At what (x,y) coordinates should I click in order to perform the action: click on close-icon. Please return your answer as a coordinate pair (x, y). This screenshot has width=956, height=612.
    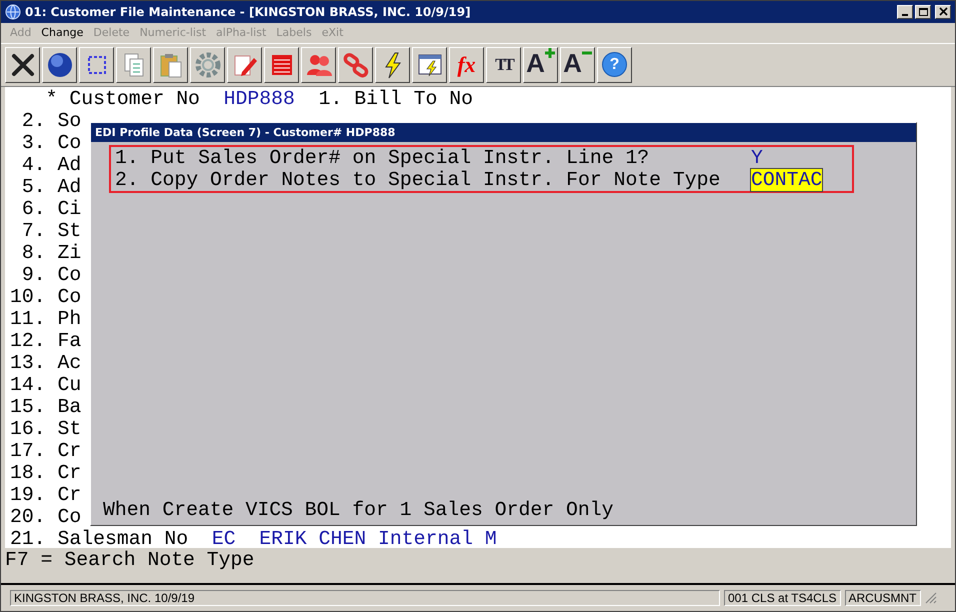
    Looking at the image, I should click on (943, 11).